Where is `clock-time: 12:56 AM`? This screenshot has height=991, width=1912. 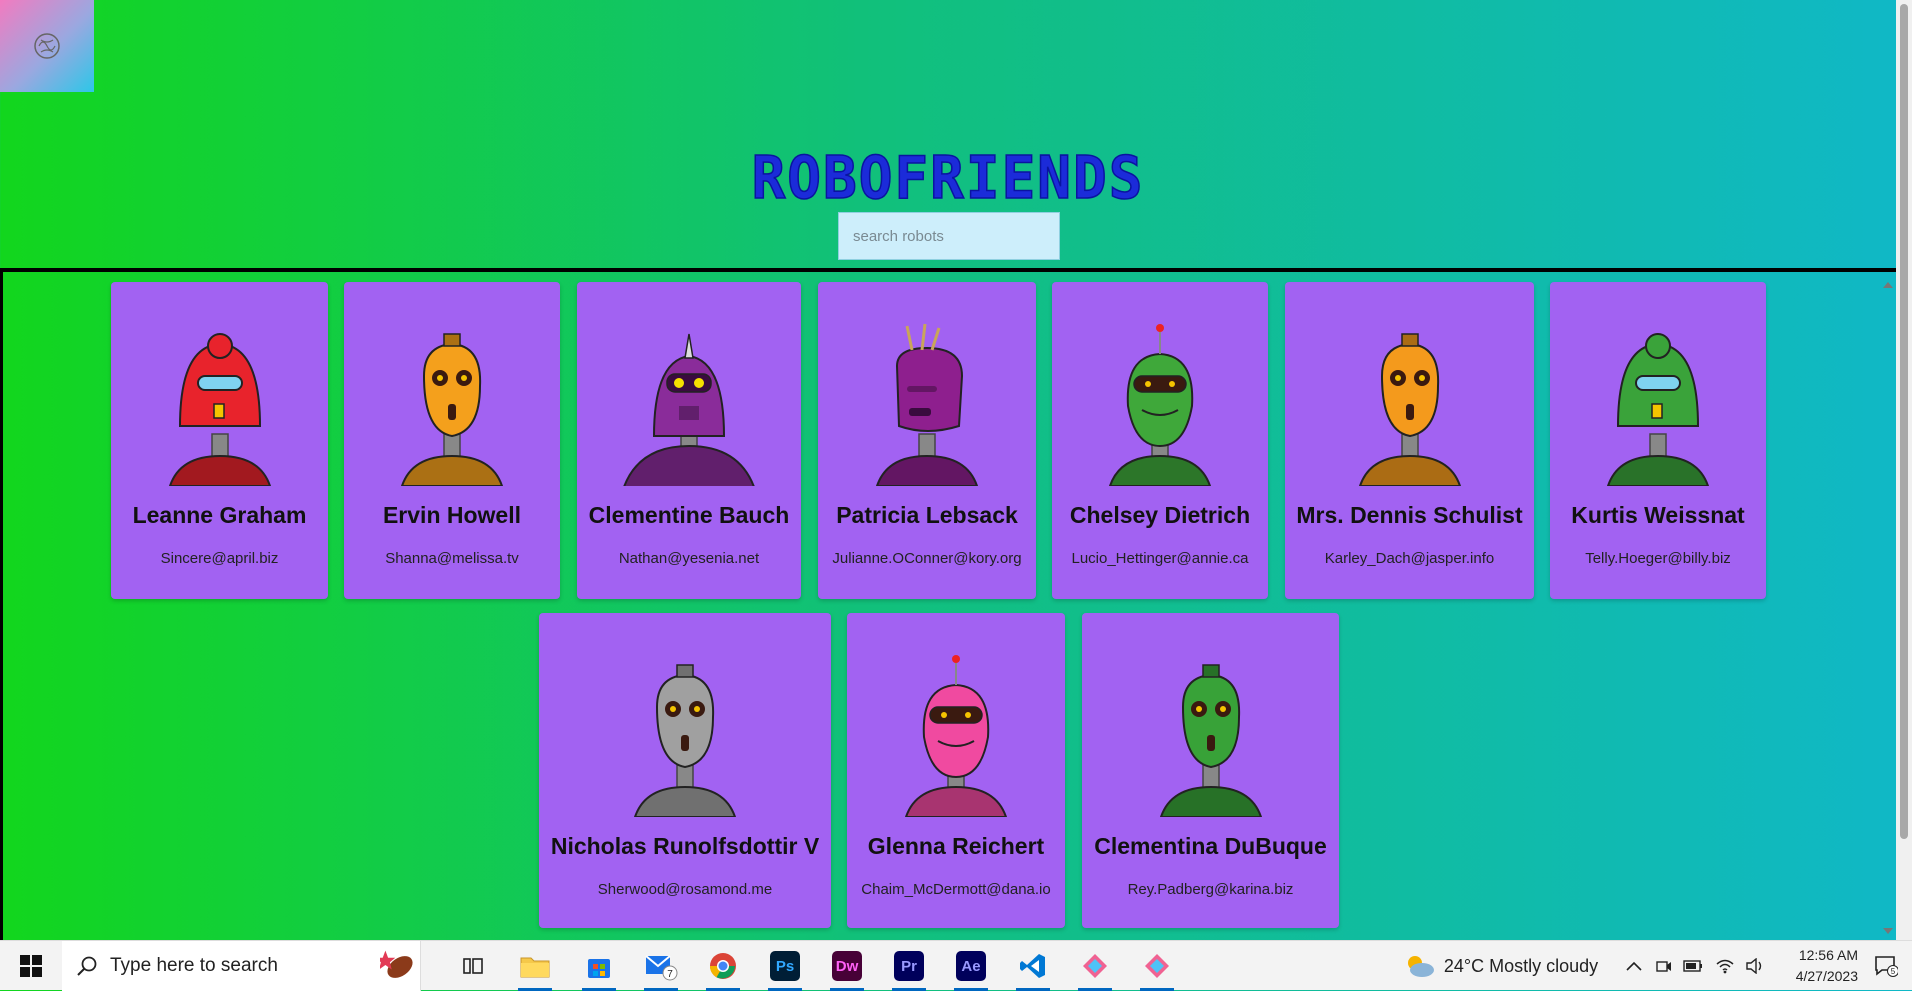 clock-time: 12:56 AM is located at coordinates (1828, 955).